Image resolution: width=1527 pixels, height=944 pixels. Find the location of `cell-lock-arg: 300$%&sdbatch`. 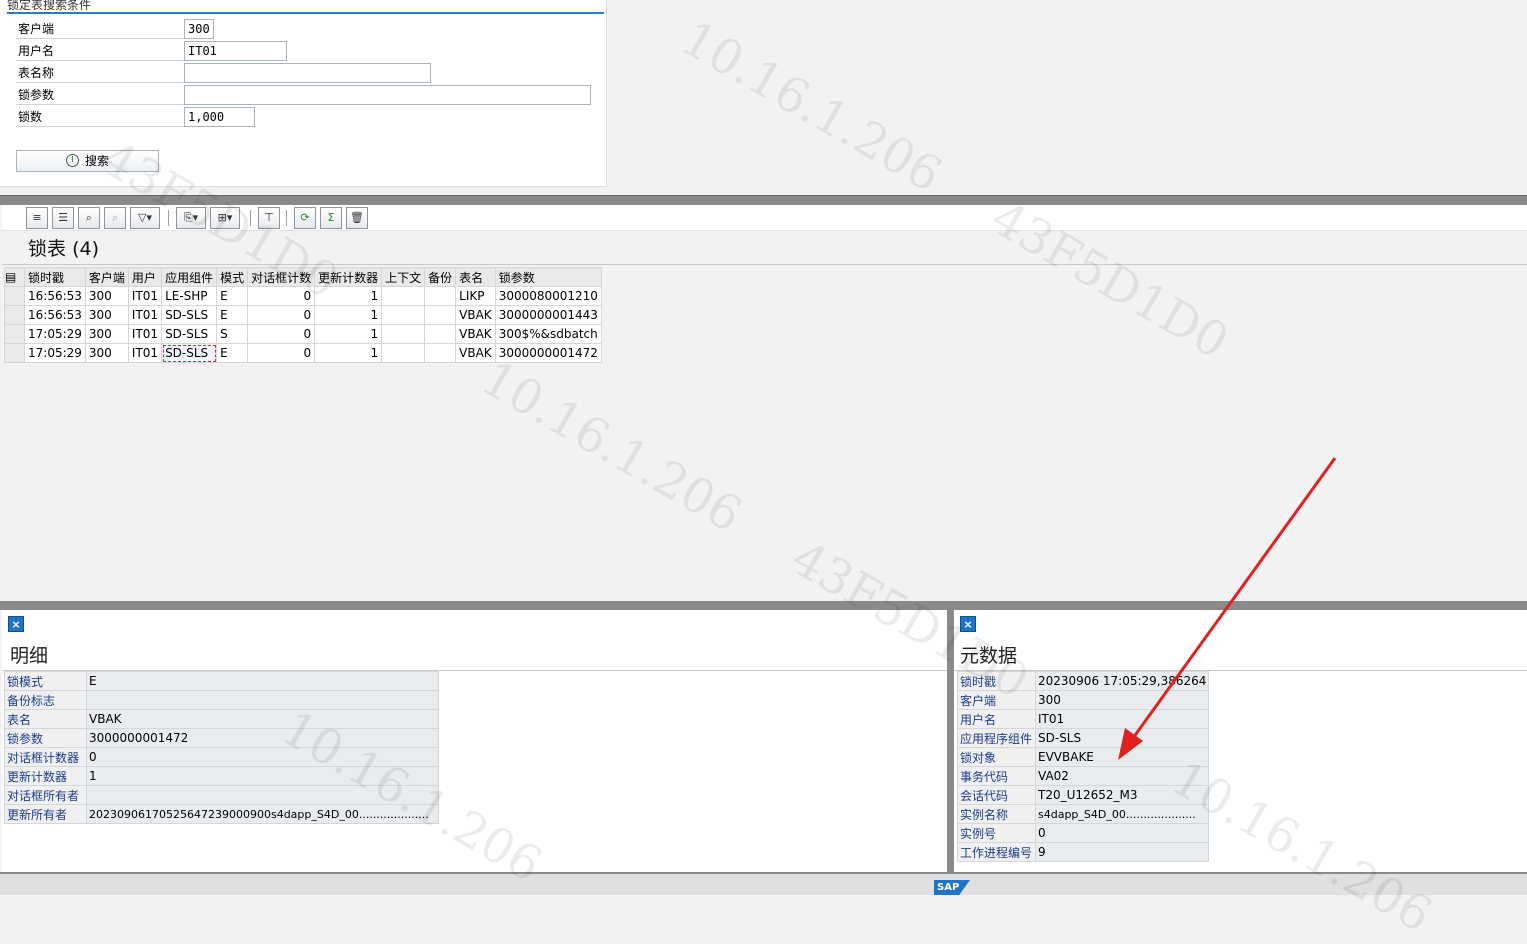

cell-lock-arg: 300$%&sdbatch is located at coordinates (548, 334).